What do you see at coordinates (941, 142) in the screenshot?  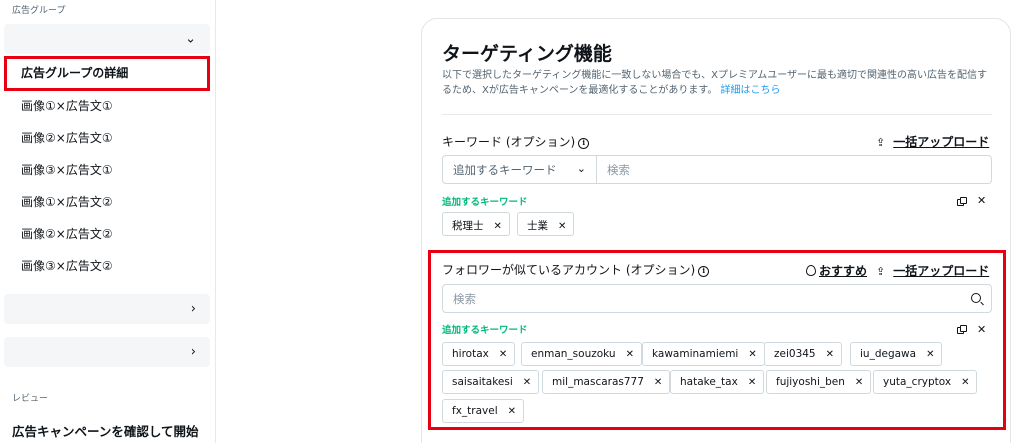 I see `keywords-bulk-upload-label: 一括アップロード` at bounding box center [941, 142].